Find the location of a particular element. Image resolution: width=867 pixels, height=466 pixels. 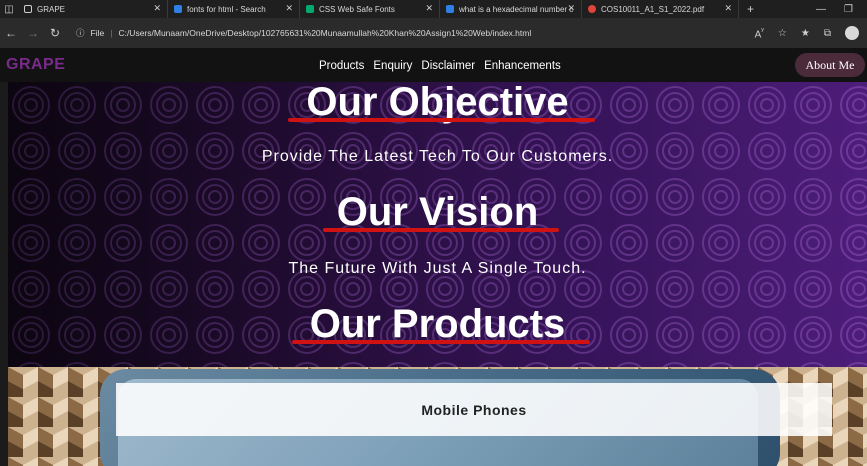

product-card-label: Mobile Phones is located at coordinates (474, 409).